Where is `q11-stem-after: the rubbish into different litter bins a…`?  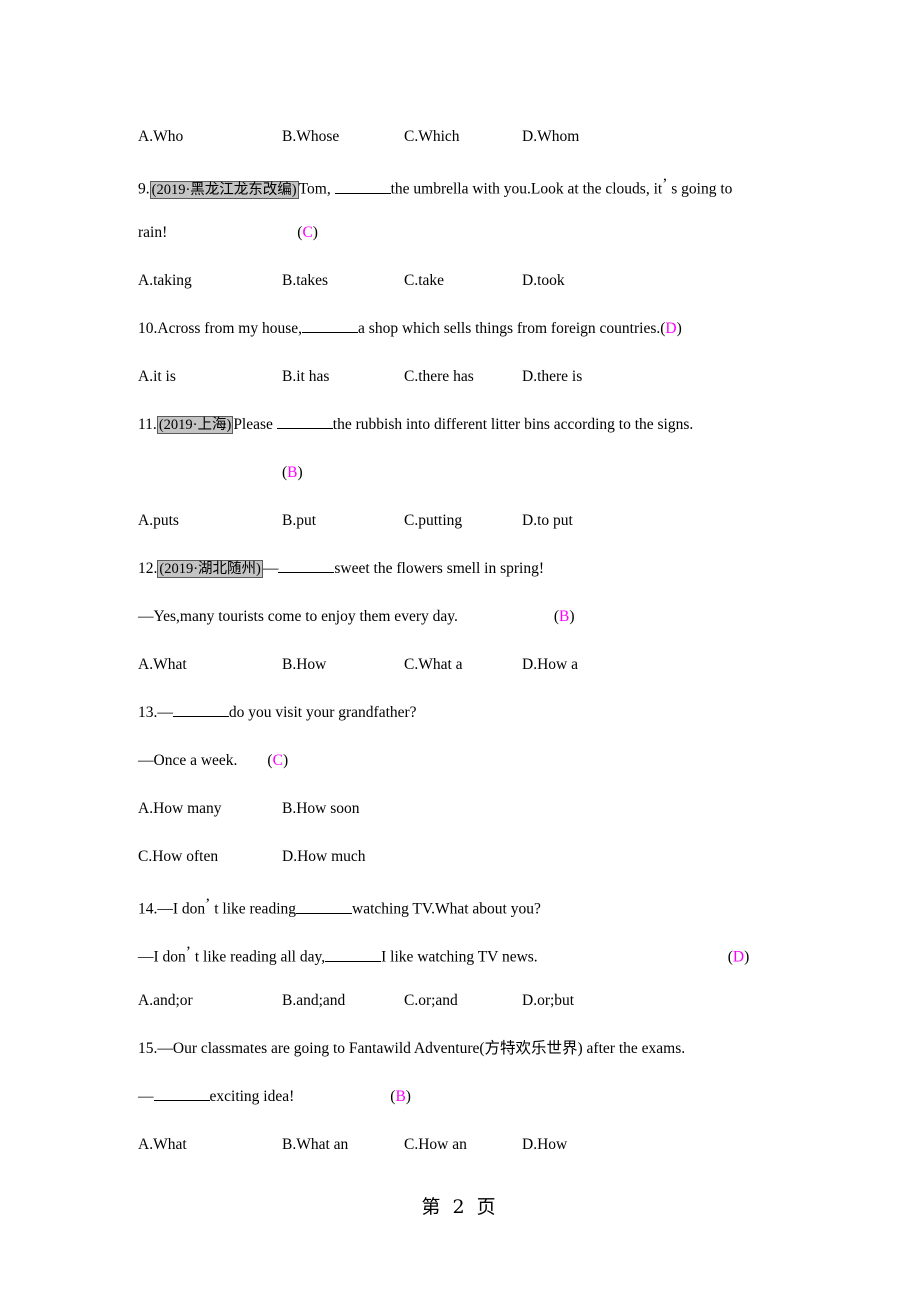
q11-stem-after: the rubbish into different litter bins a… is located at coordinates (513, 424).